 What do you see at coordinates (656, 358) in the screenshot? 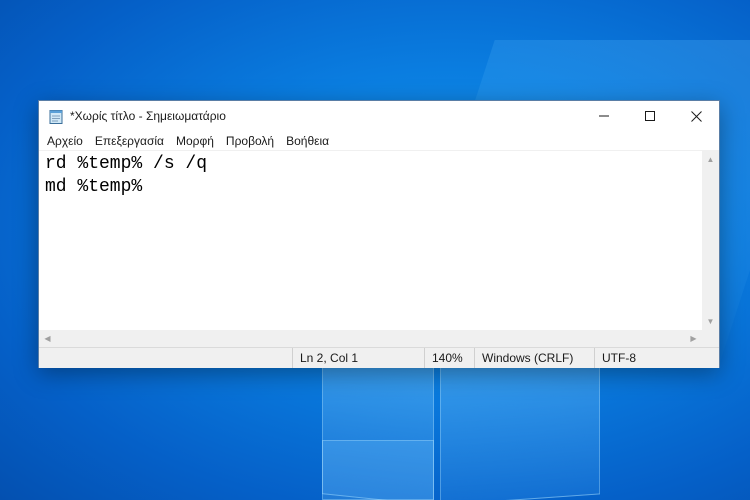
I see `status-encoding: UTF-8` at bounding box center [656, 358].